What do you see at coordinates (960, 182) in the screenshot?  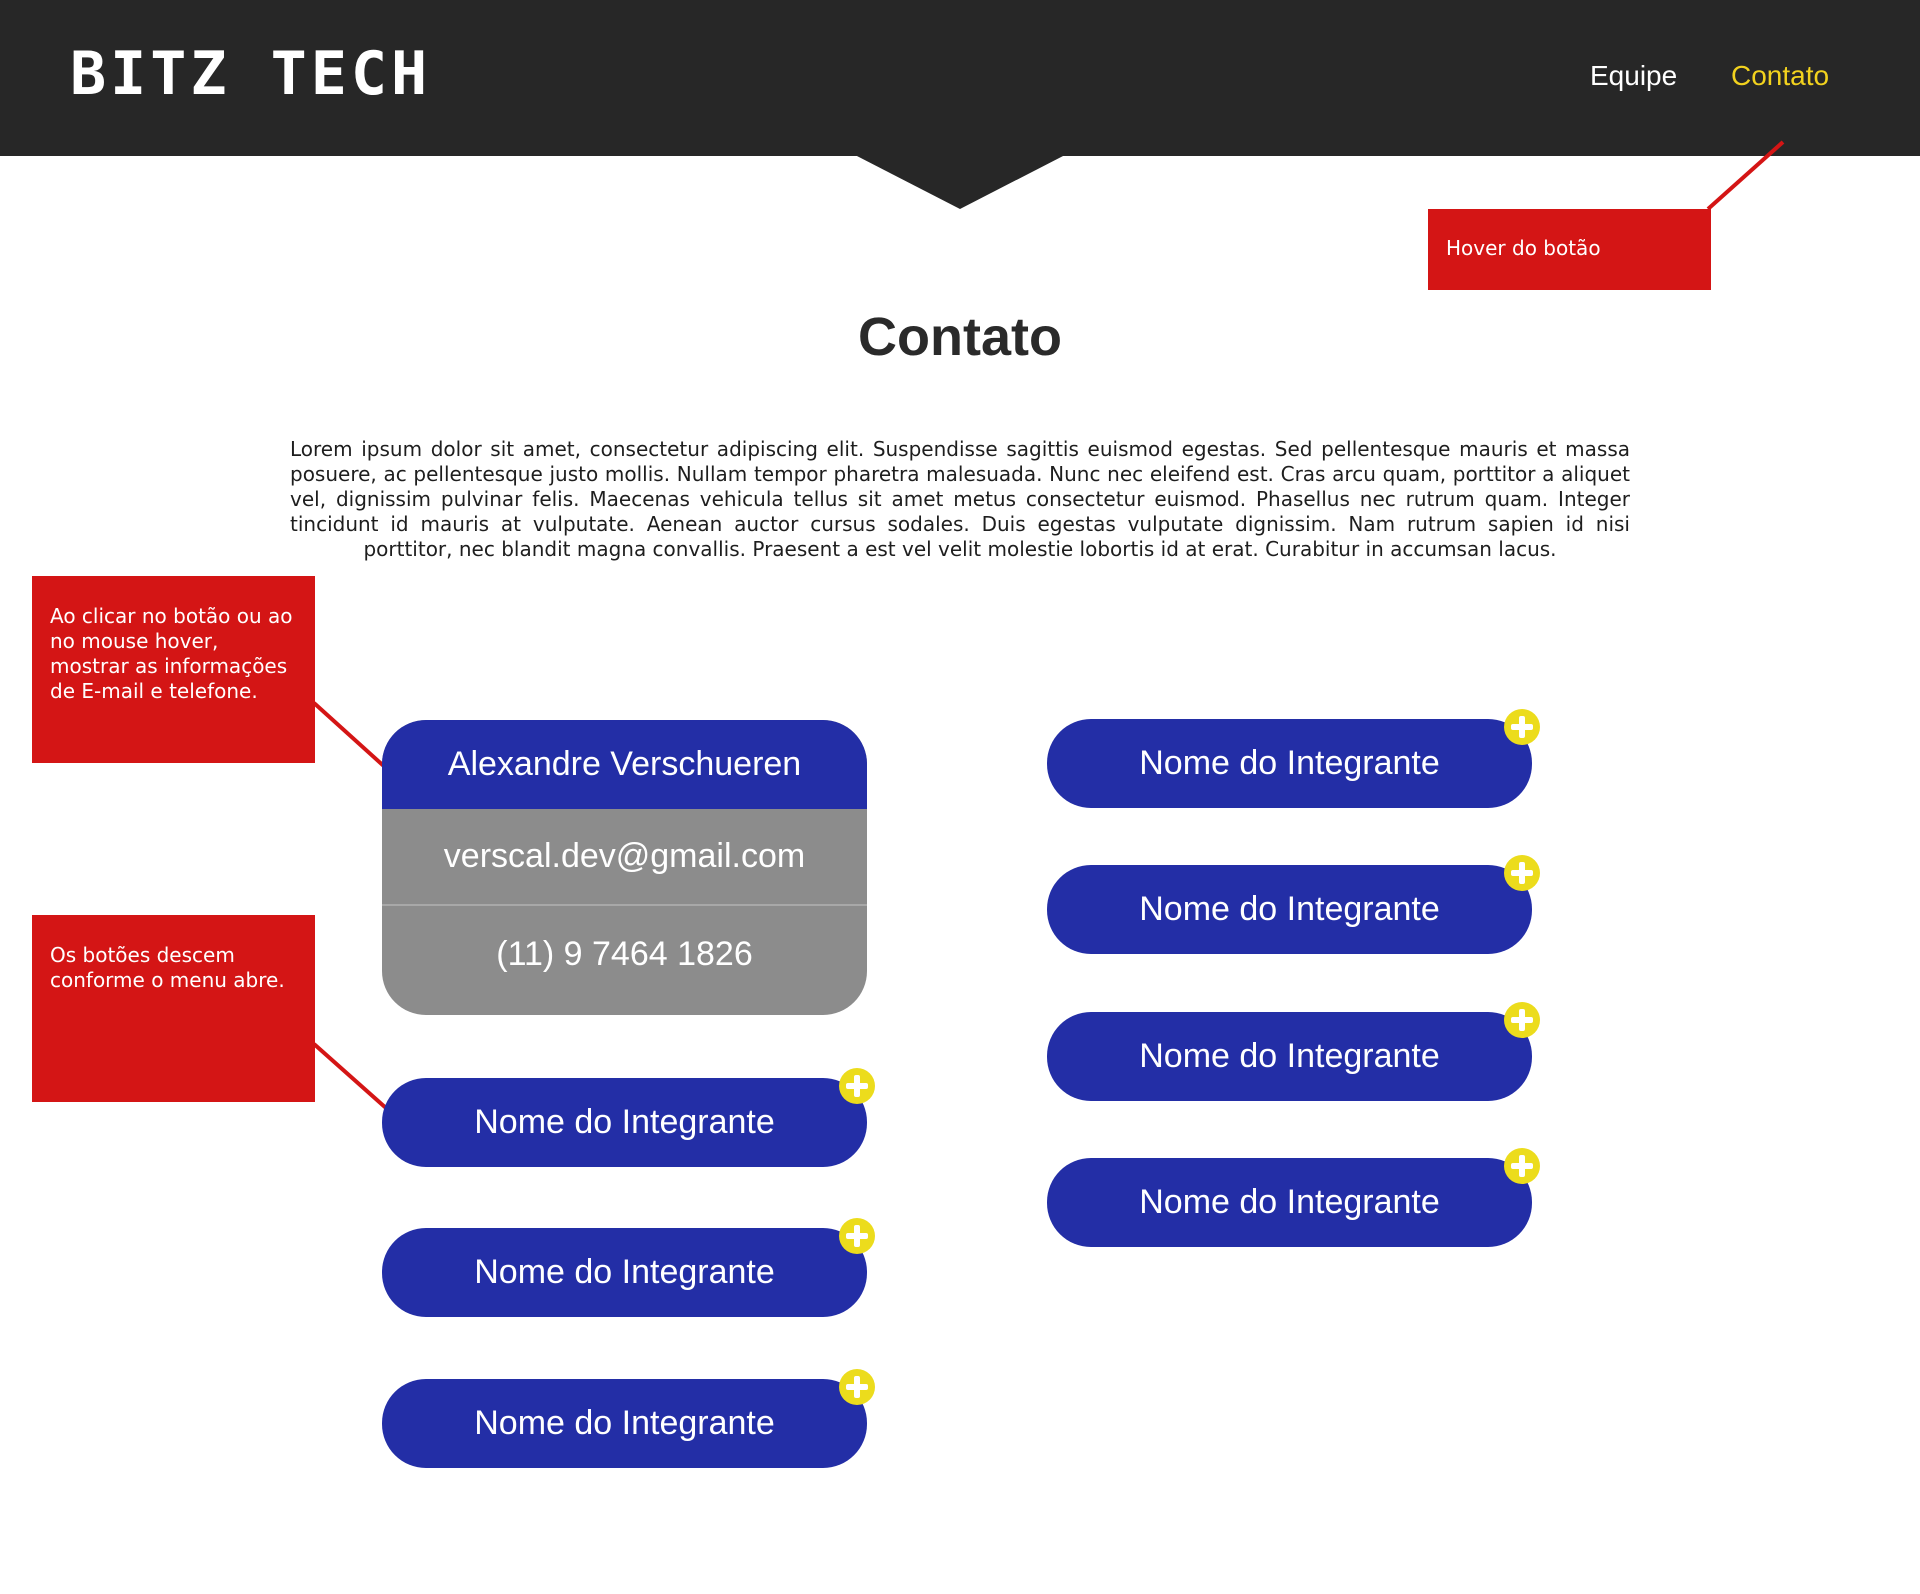 I see `header-notch` at bounding box center [960, 182].